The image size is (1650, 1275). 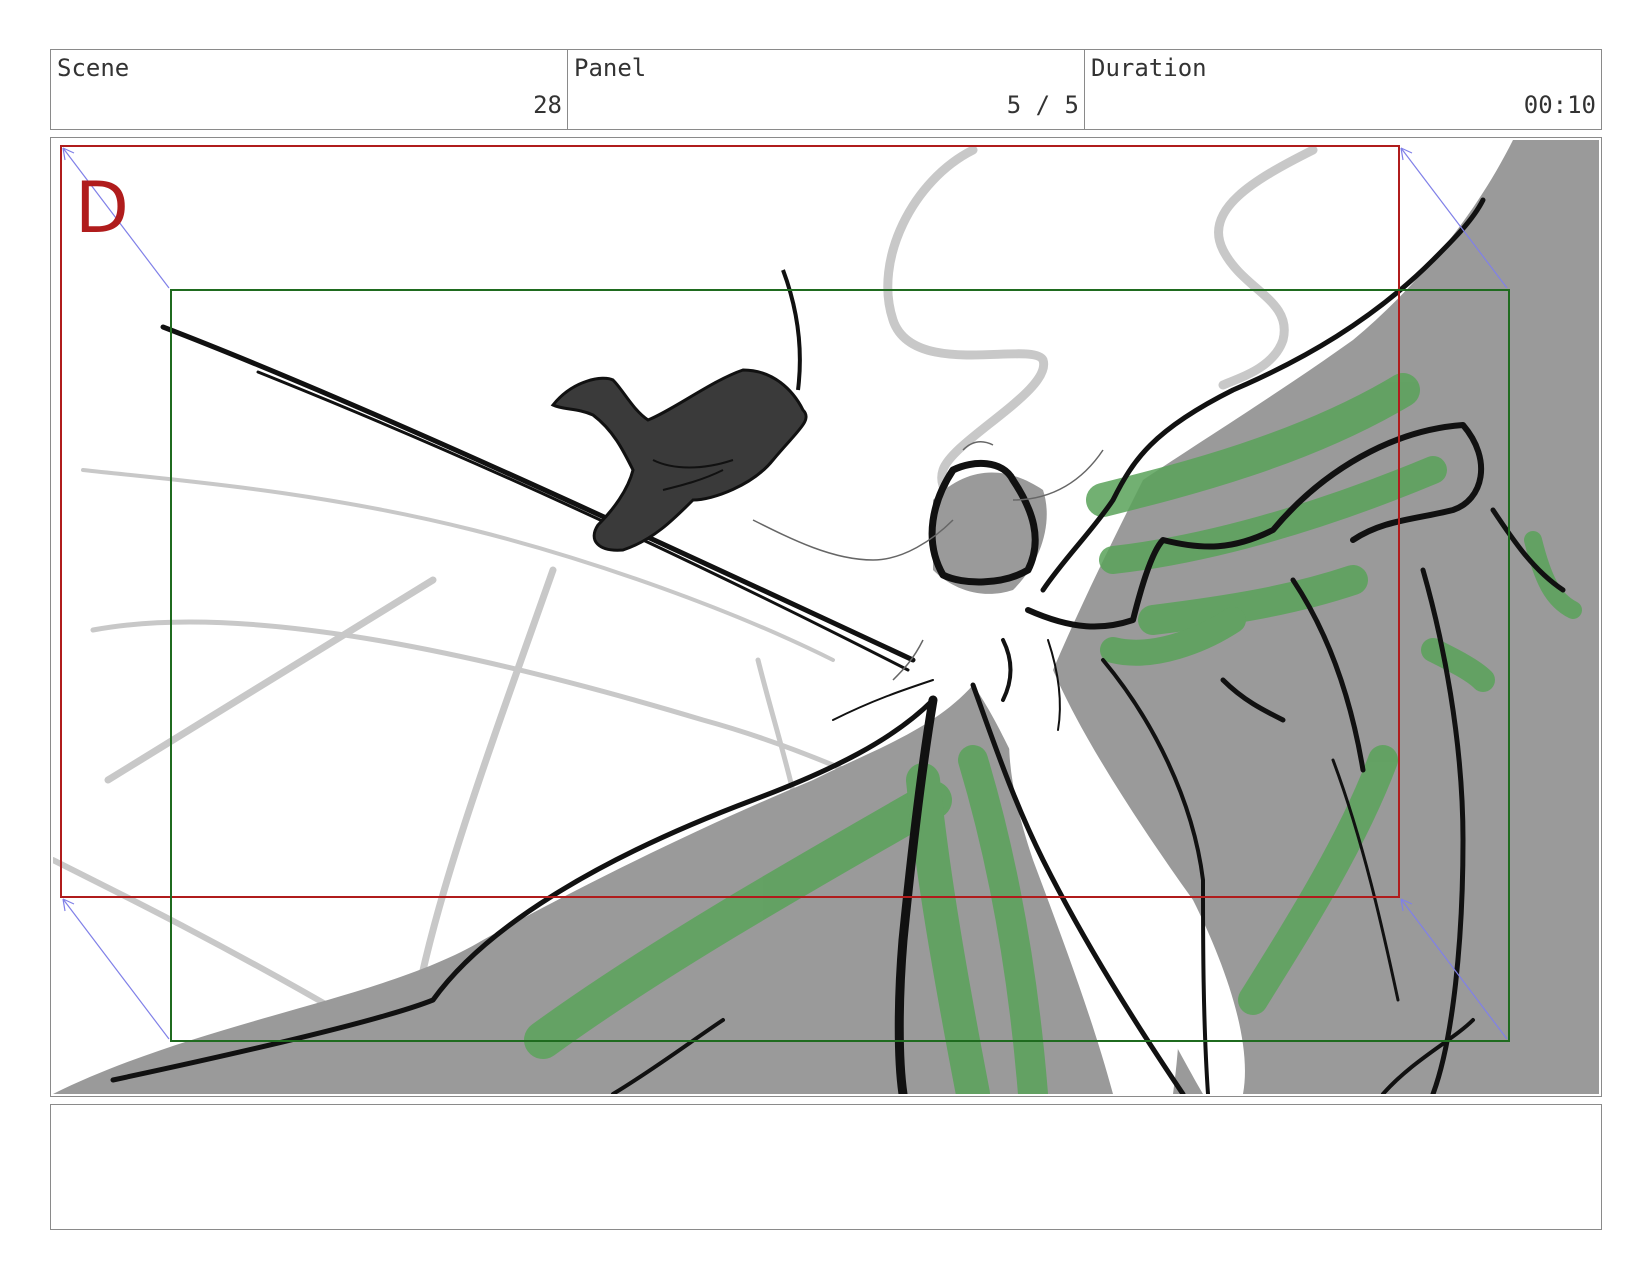 I want to click on panel-cell: Panel 5 / 5, so click(x=826, y=89).